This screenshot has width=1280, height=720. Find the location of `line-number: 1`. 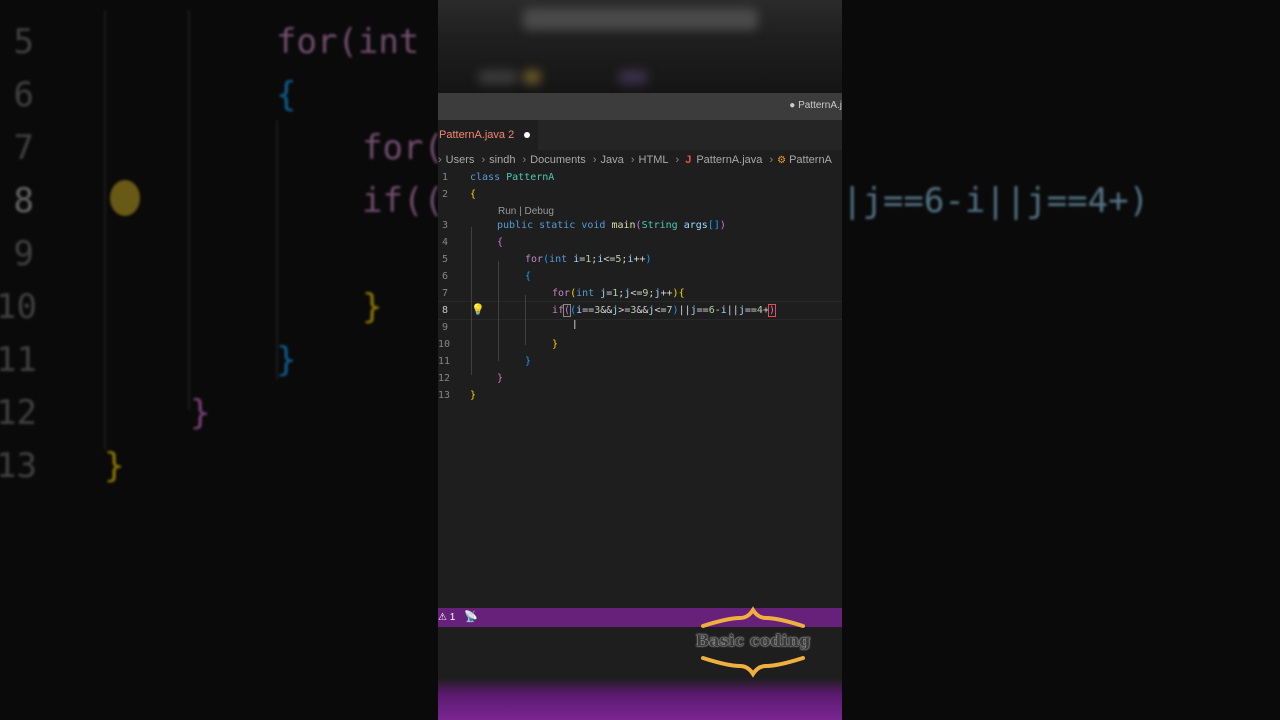

line-number: 1 is located at coordinates (444, 177).